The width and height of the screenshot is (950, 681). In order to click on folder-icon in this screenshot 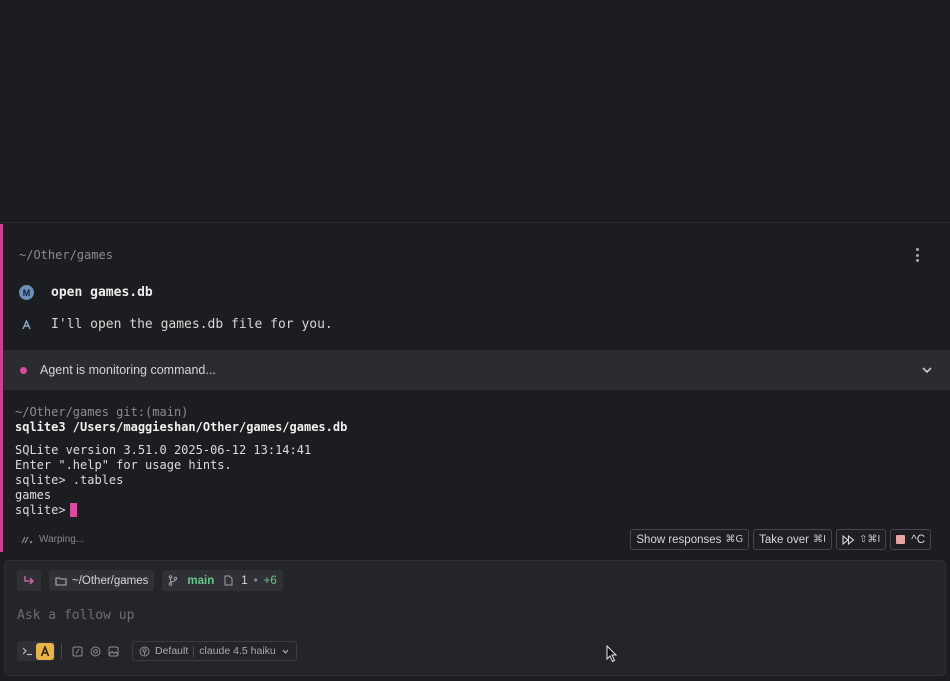, I will do `click(61, 581)`.